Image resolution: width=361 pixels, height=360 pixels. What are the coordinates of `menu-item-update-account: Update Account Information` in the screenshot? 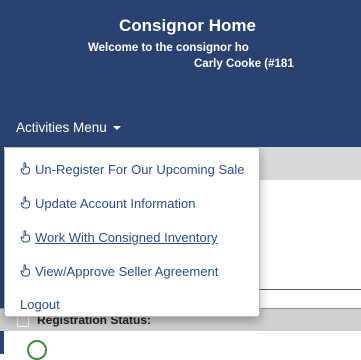 It's located at (132, 204).